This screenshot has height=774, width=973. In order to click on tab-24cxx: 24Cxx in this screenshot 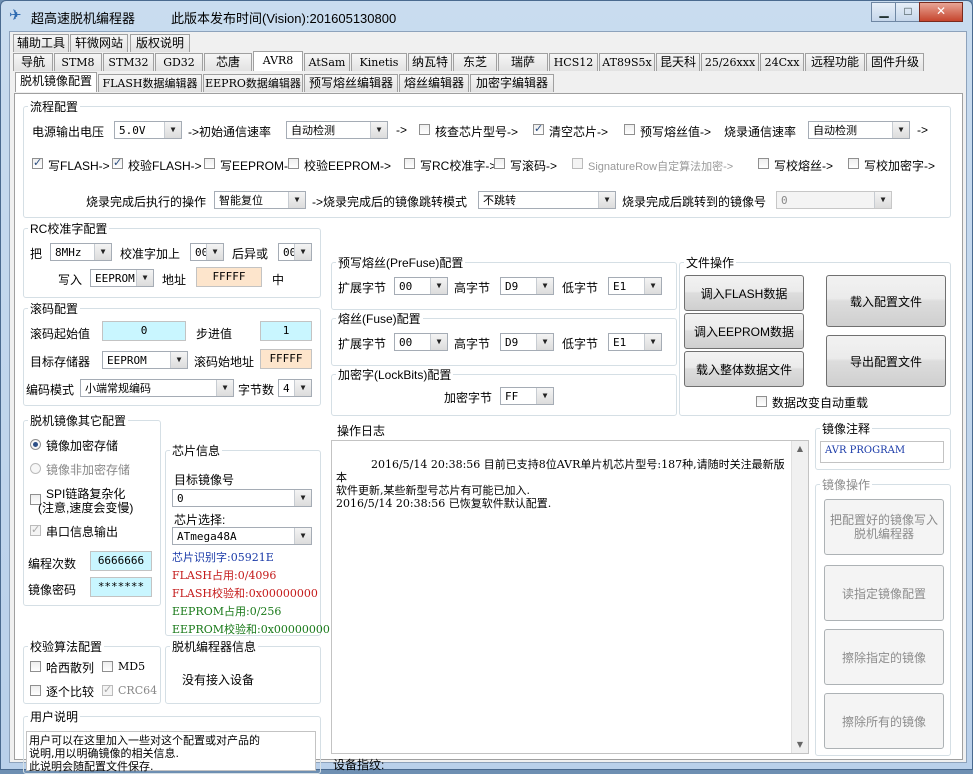, I will do `click(782, 62)`.